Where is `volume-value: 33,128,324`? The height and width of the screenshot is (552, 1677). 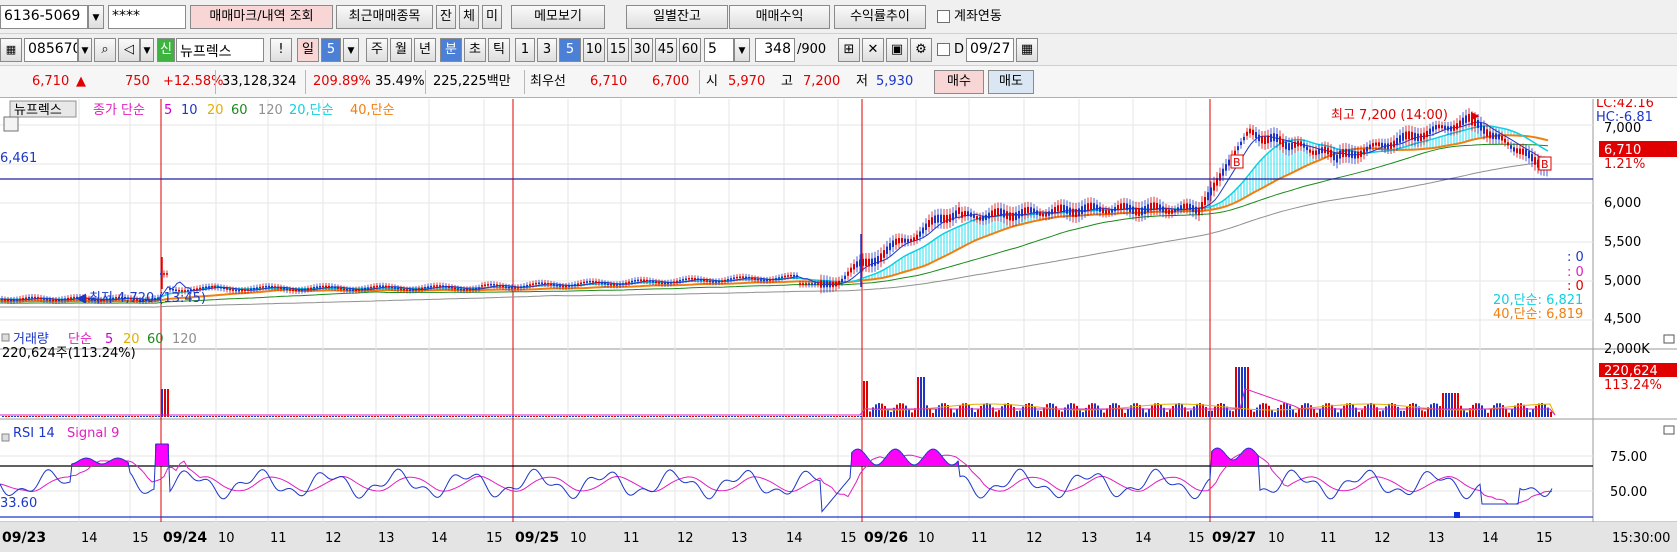 volume-value: 33,128,324 is located at coordinates (259, 81).